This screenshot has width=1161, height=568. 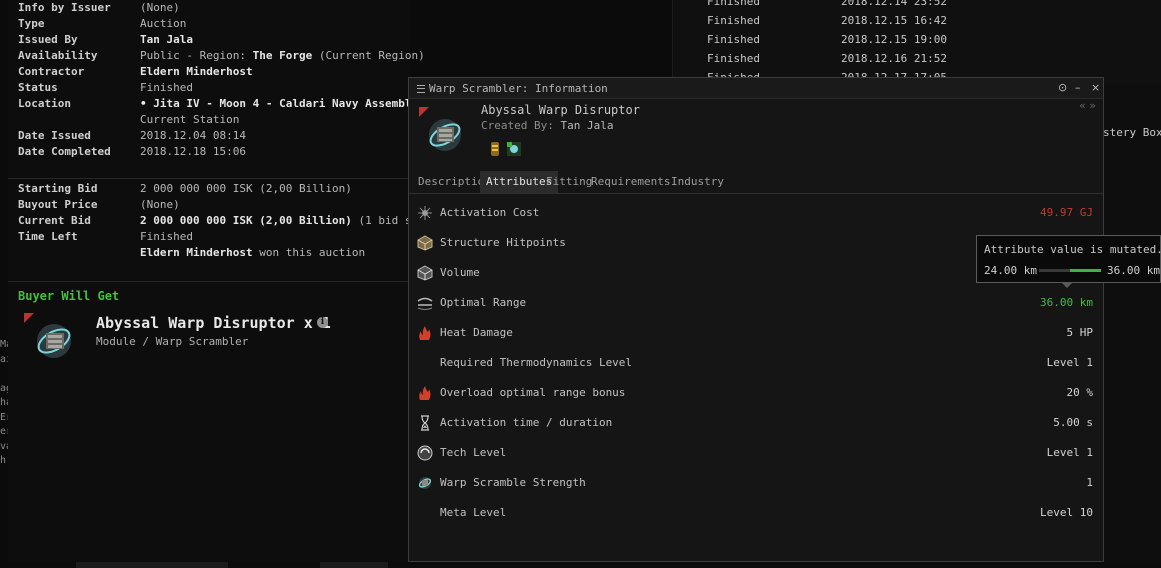 I want to click on range-icon, so click(x=425, y=303).